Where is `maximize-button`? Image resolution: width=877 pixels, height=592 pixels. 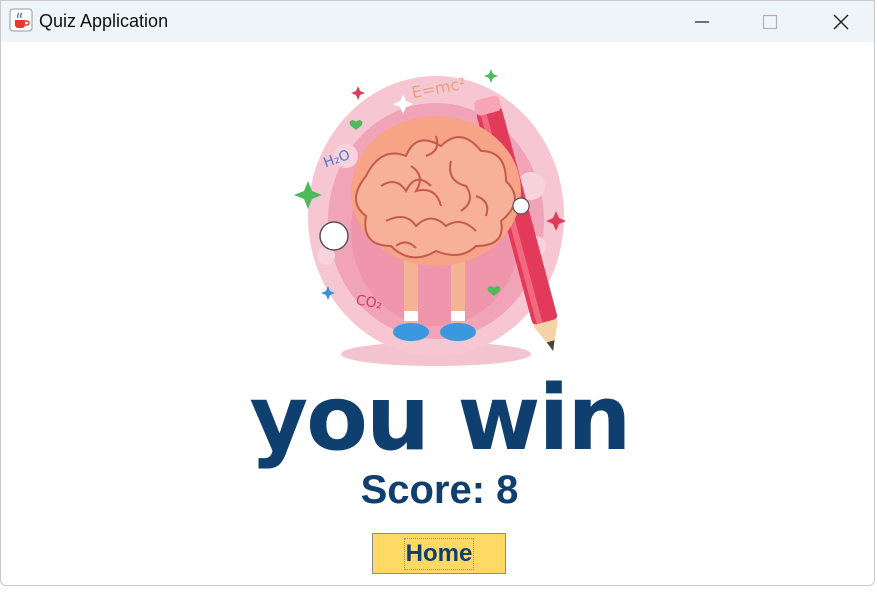
maximize-button is located at coordinates (770, 21).